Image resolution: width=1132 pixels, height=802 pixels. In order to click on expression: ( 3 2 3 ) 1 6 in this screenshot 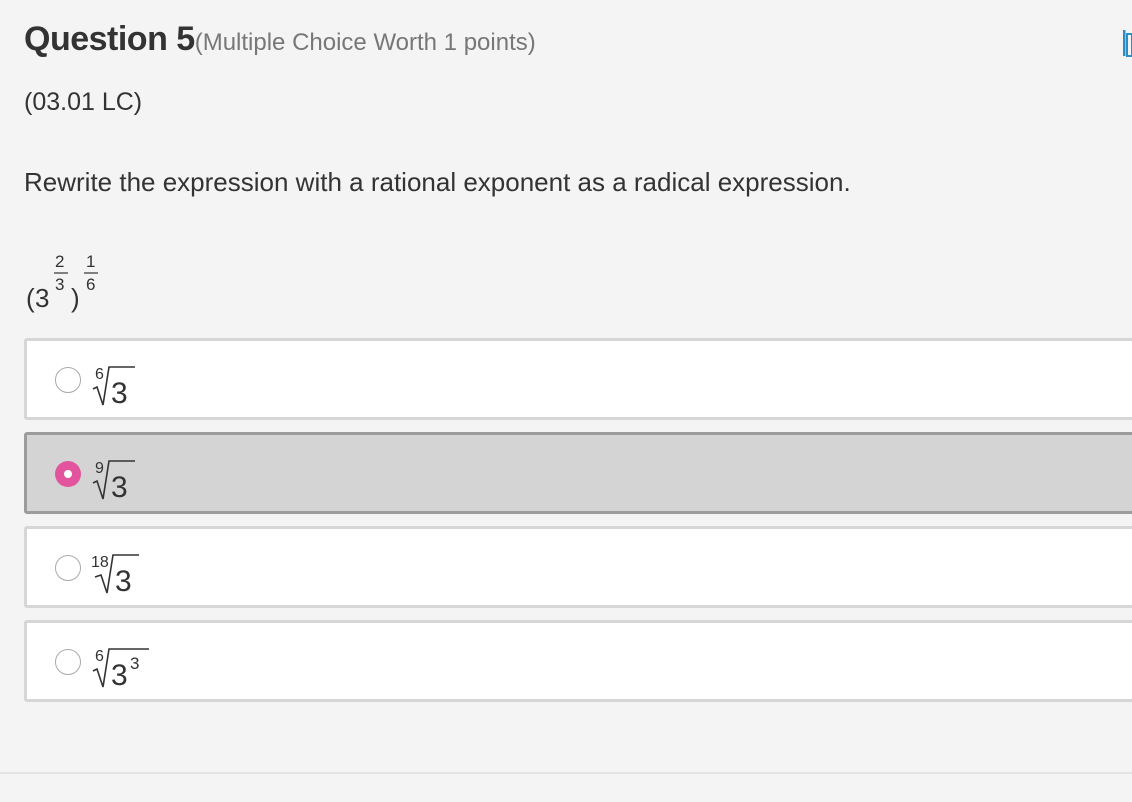, I will do `click(62, 282)`.